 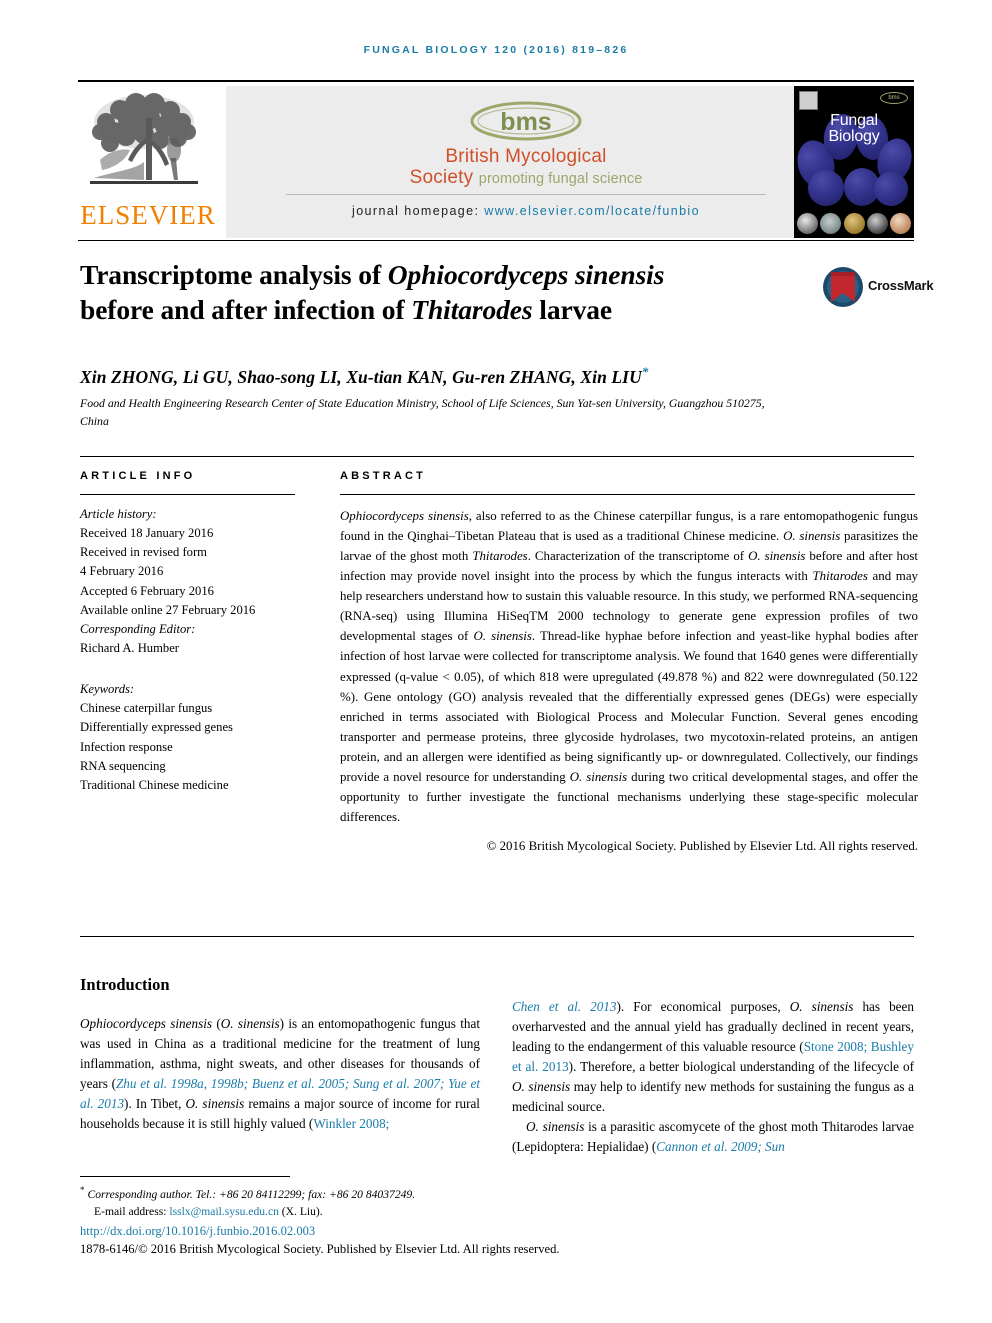 What do you see at coordinates (560, 179) in the screenshot?
I see `bms-tagline: promoting fungal science` at bounding box center [560, 179].